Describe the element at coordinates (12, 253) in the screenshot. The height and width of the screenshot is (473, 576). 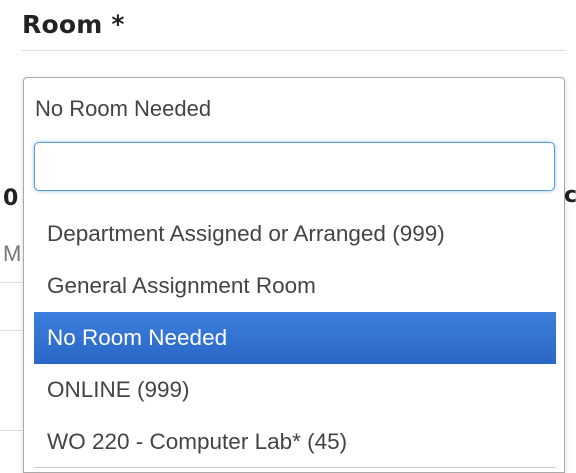
I see `background-text-fragment-left-2: M` at that location.